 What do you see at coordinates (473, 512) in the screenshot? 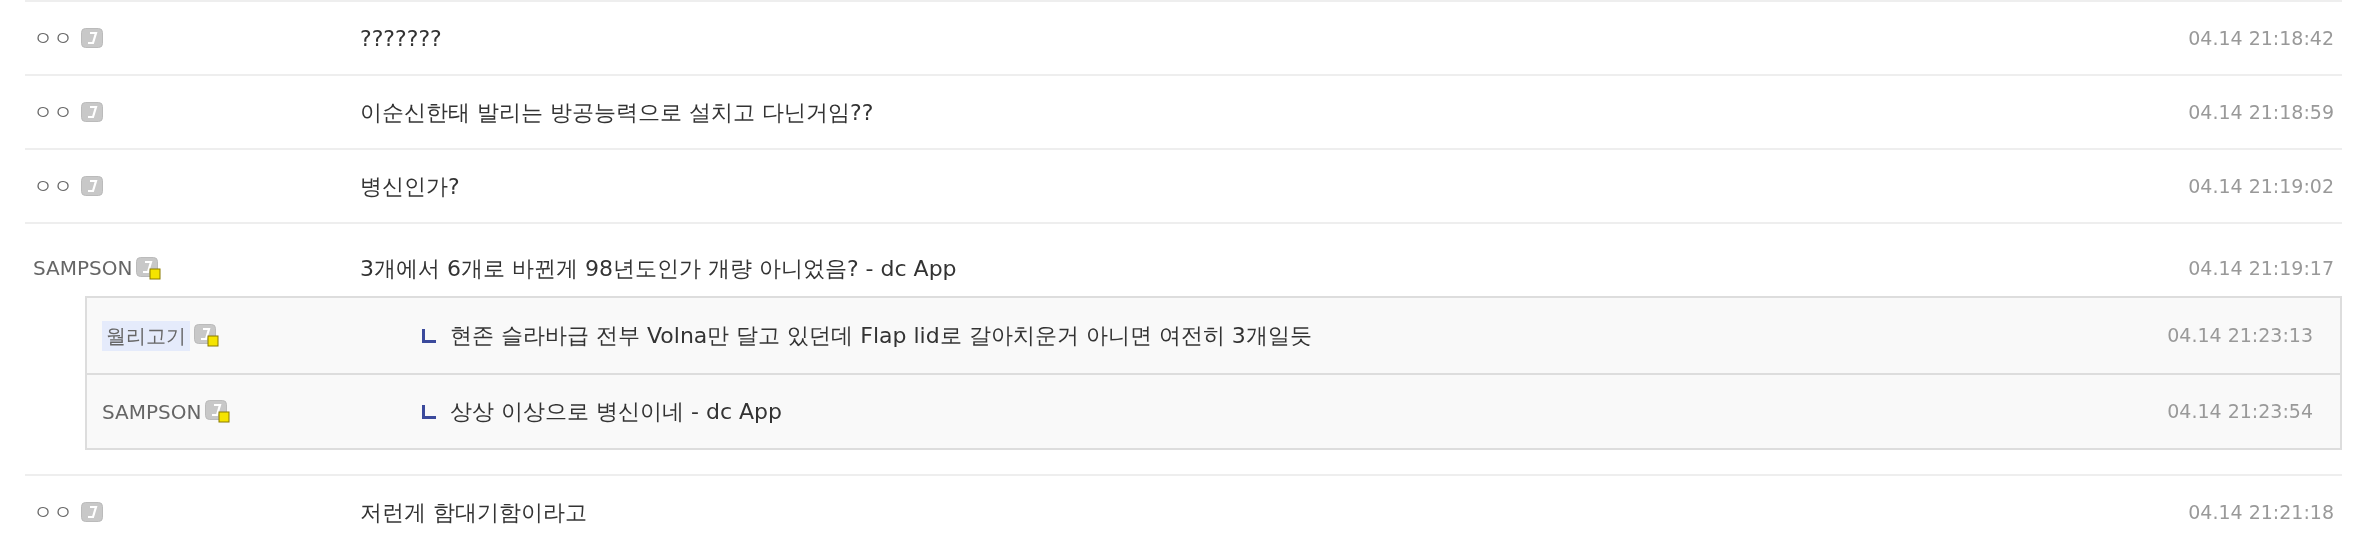
I see `comment-text: 저런게 함대기함이라고` at bounding box center [473, 512].